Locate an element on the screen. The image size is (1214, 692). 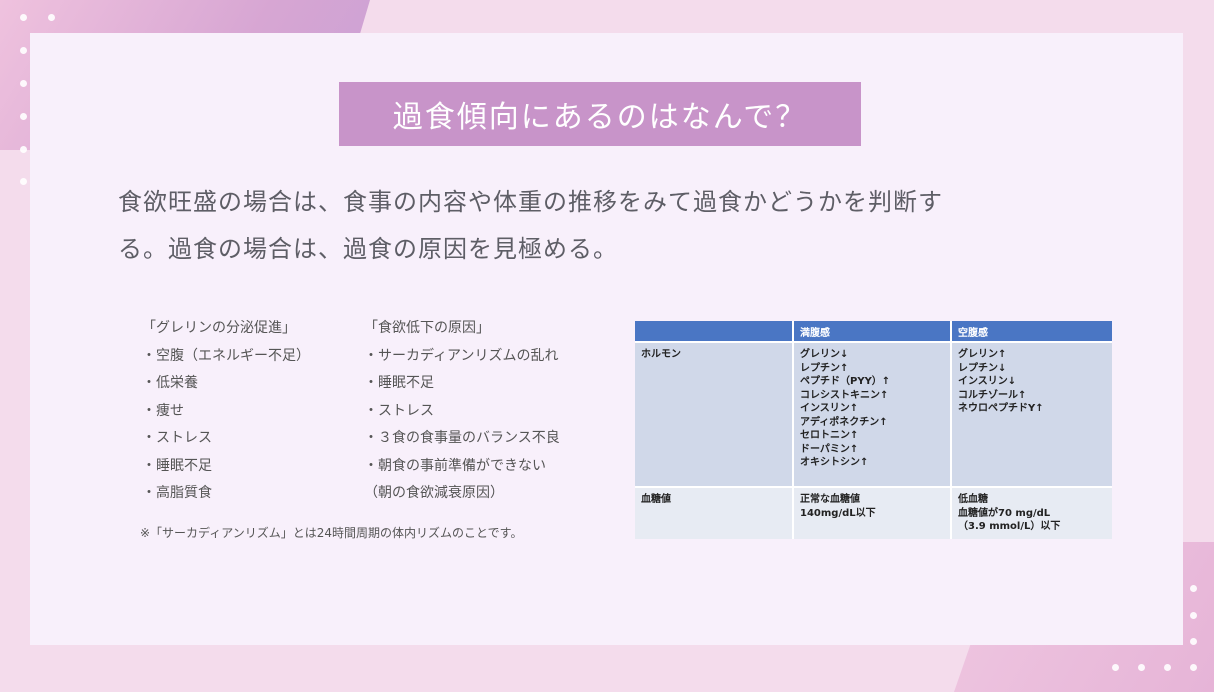
table-header-cell: 空腹感 is located at coordinates (1031, 331).